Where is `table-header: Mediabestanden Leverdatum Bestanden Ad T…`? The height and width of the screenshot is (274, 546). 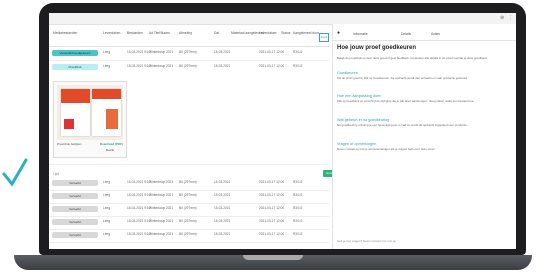
table-header: Mediabestanden Leverdatum Bestanden Ad T… is located at coordinates (189, 37).